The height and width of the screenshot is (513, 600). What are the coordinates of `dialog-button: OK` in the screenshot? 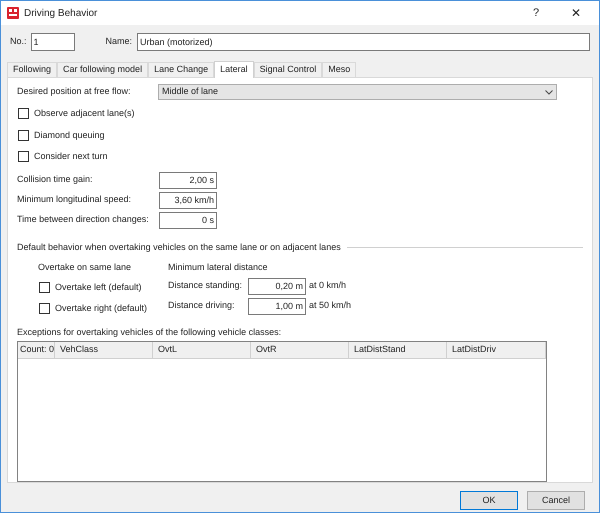 It's located at (489, 500).